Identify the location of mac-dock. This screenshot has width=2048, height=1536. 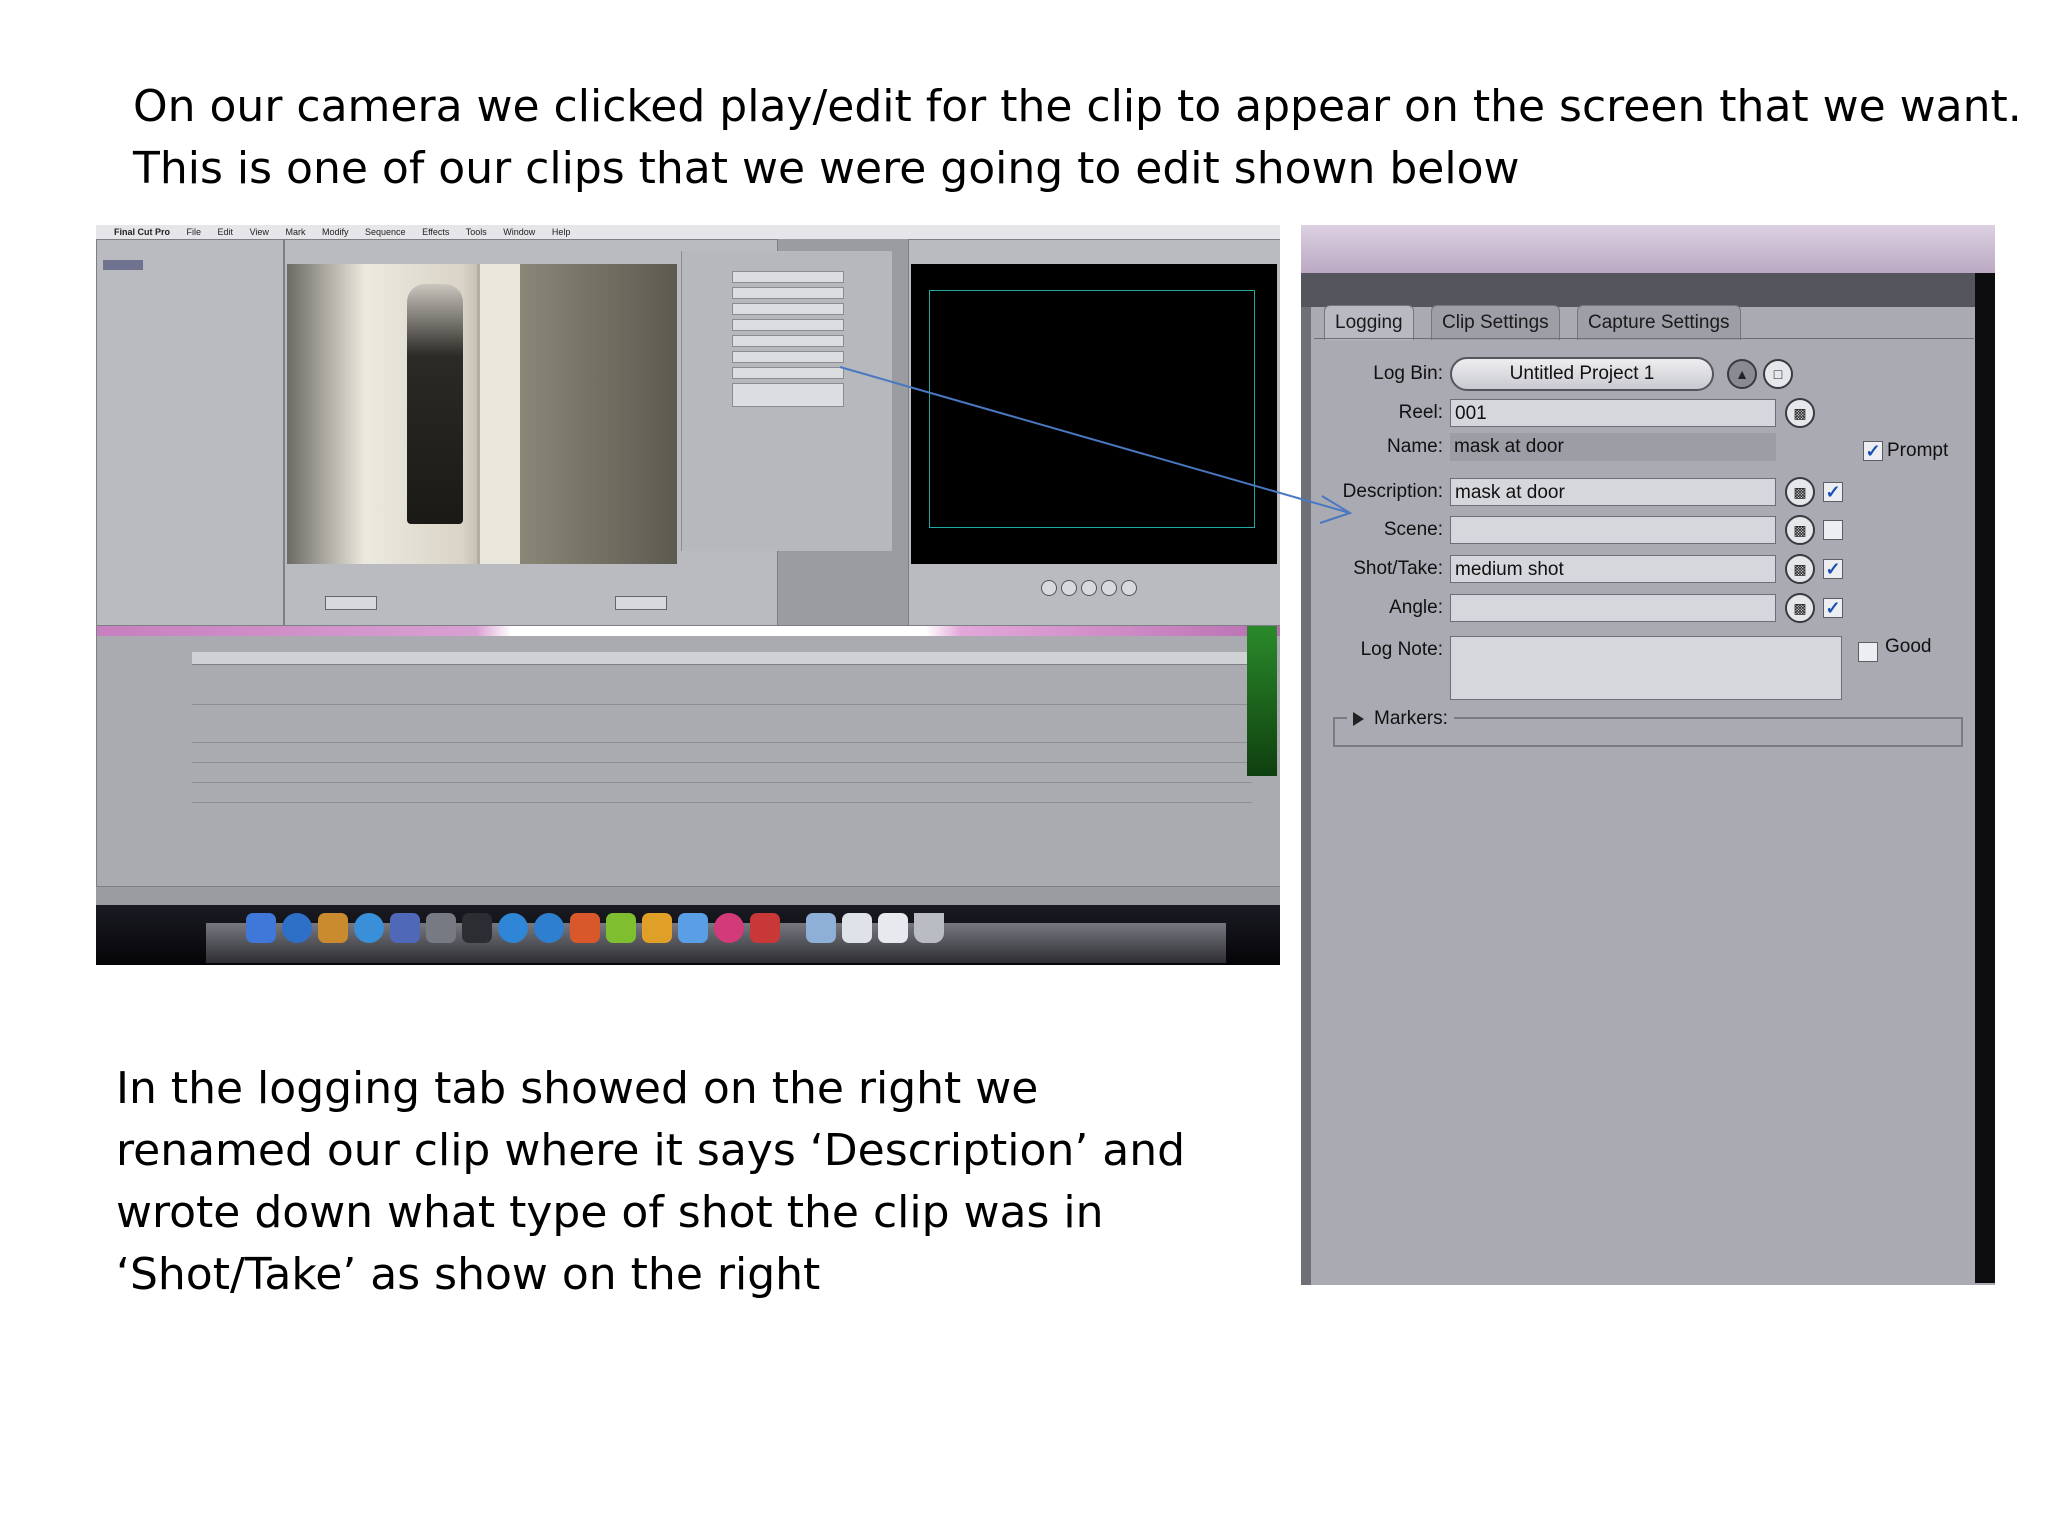
(688, 935).